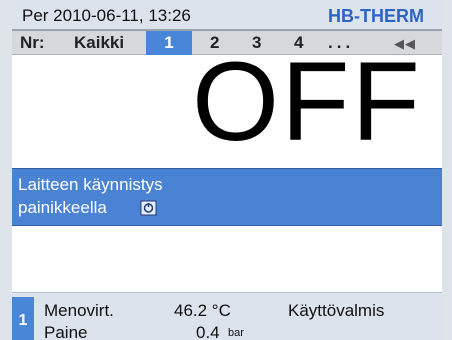 The image size is (452, 340). Describe the element at coordinates (148, 208) in the screenshot. I see `power-button-icon` at that location.